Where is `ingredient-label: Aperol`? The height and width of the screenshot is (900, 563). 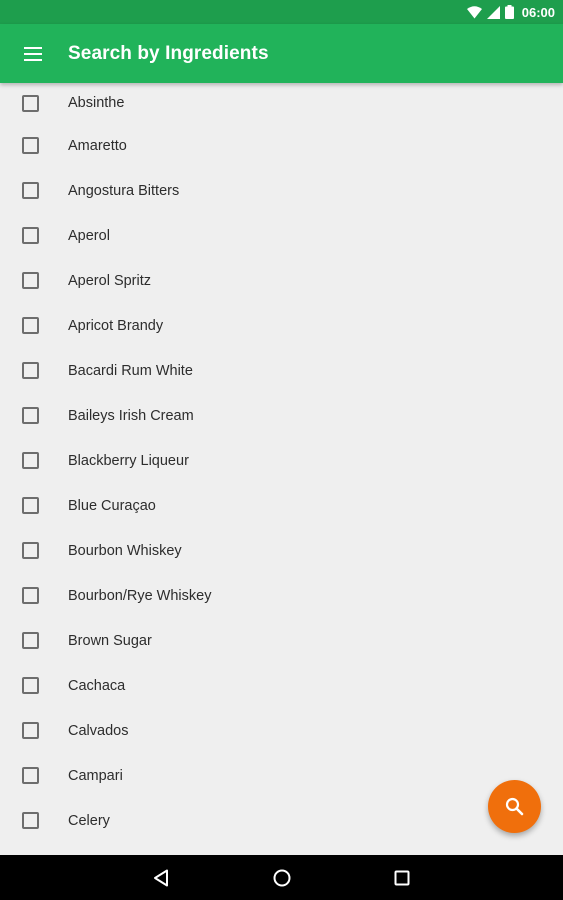 ingredient-label: Aperol is located at coordinates (89, 235).